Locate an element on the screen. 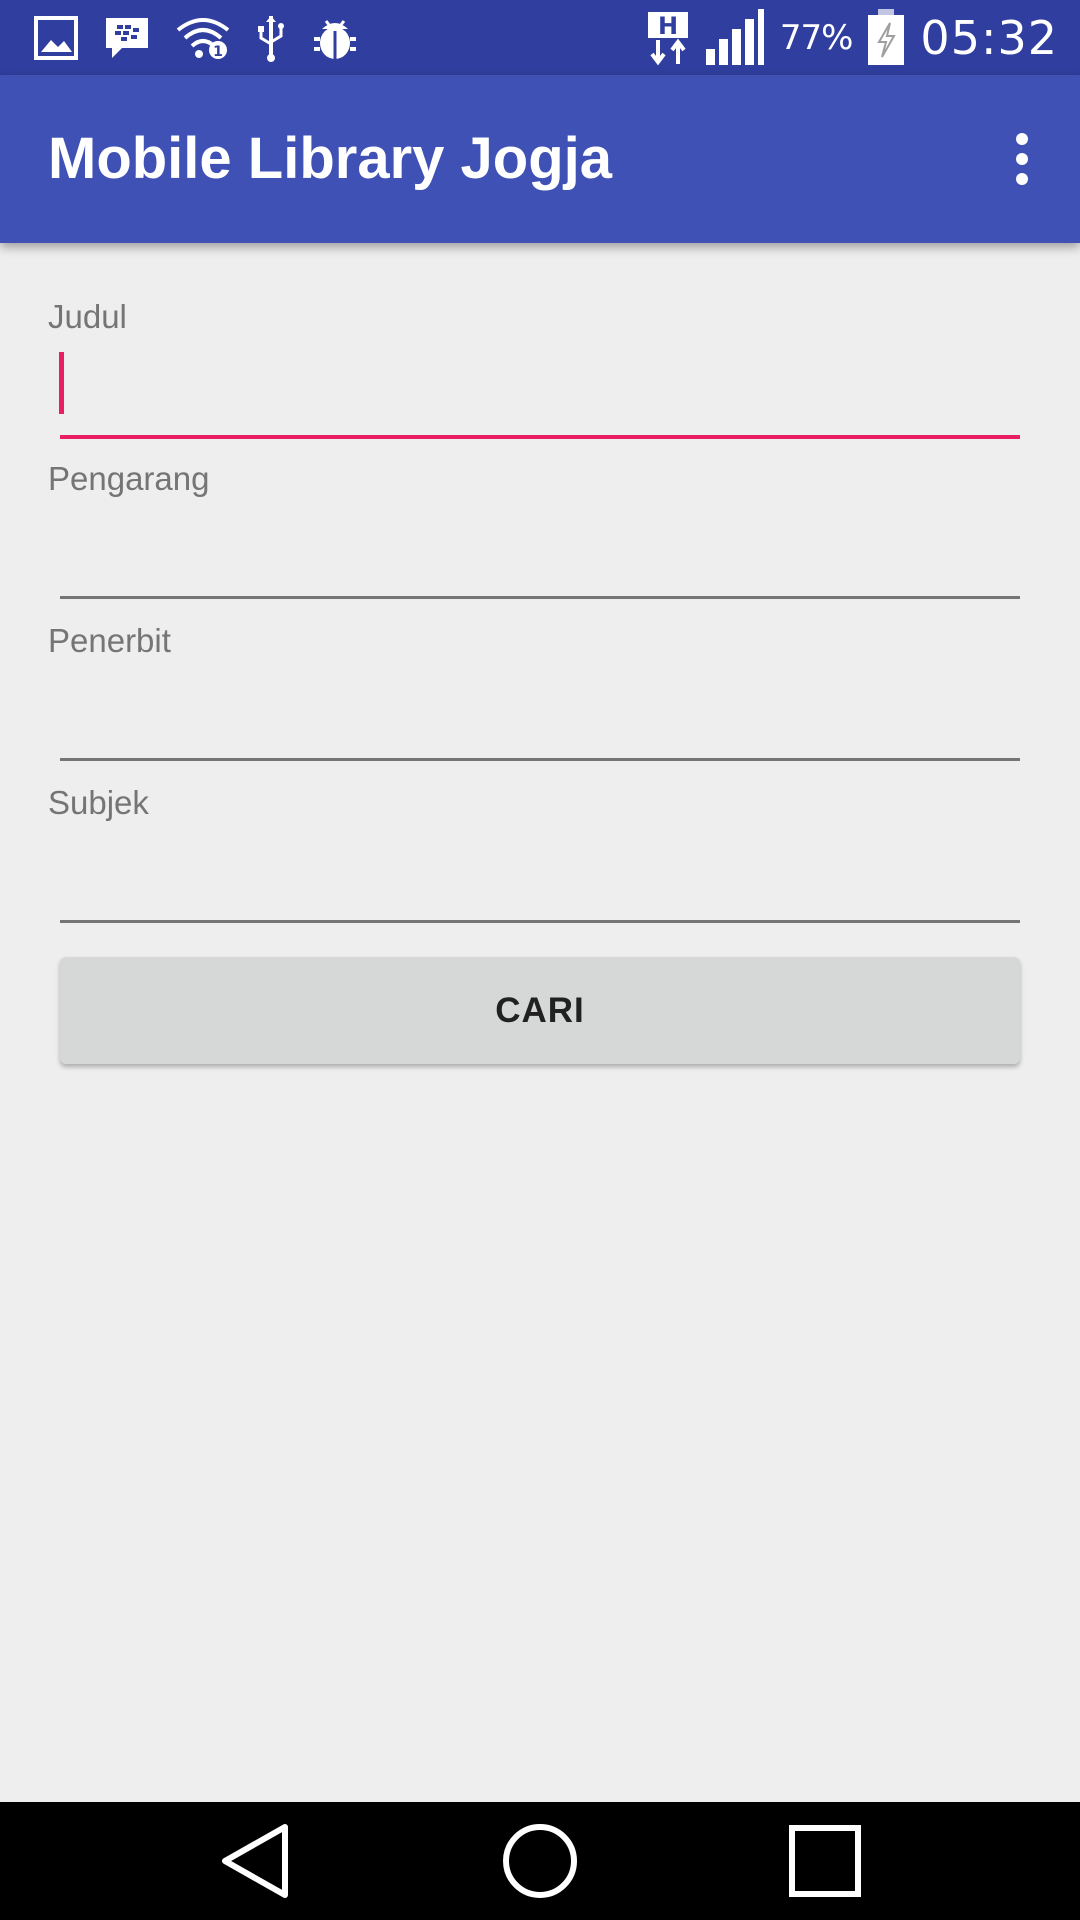 Image resolution: width=1080 pixels, height=1920 pixels. subjek-input is located at coordinates (540, 869).